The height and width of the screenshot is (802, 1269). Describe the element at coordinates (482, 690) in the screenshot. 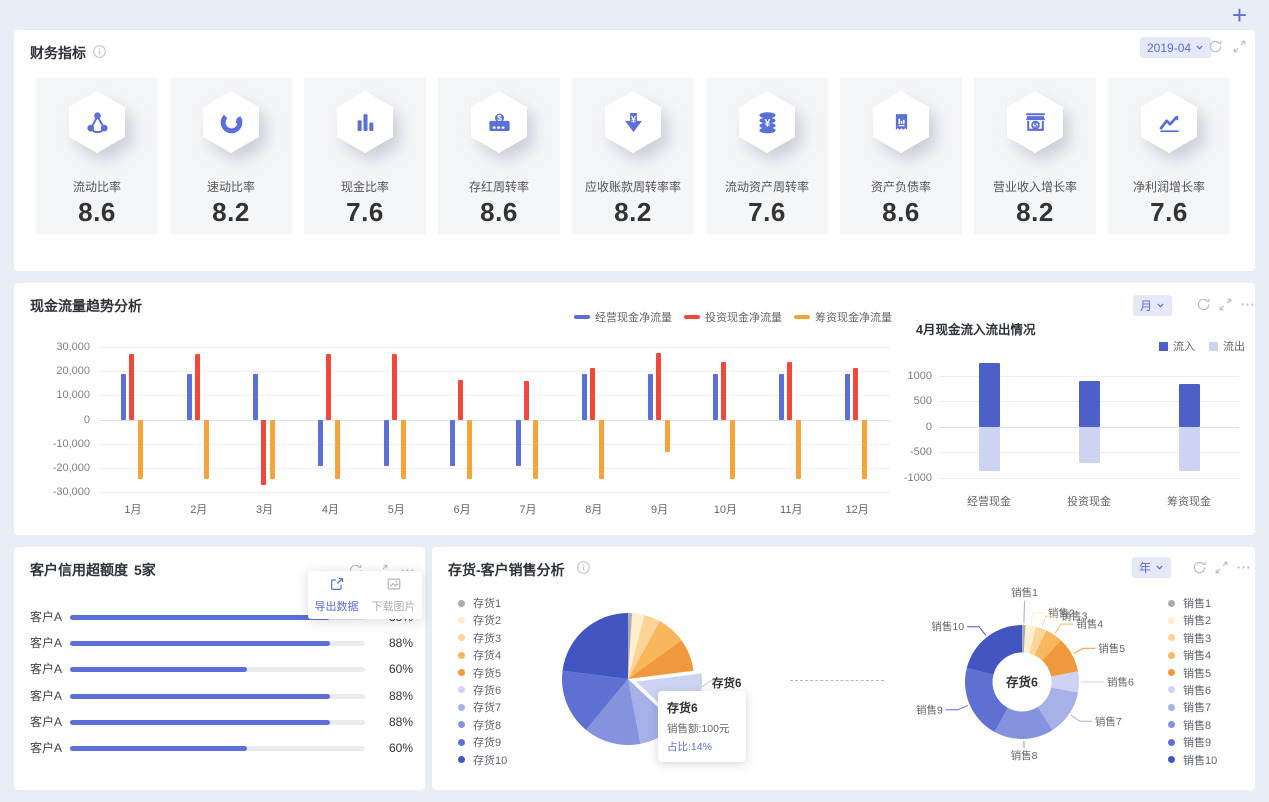

I see `legend-item-存货6: 存货6` at that location.